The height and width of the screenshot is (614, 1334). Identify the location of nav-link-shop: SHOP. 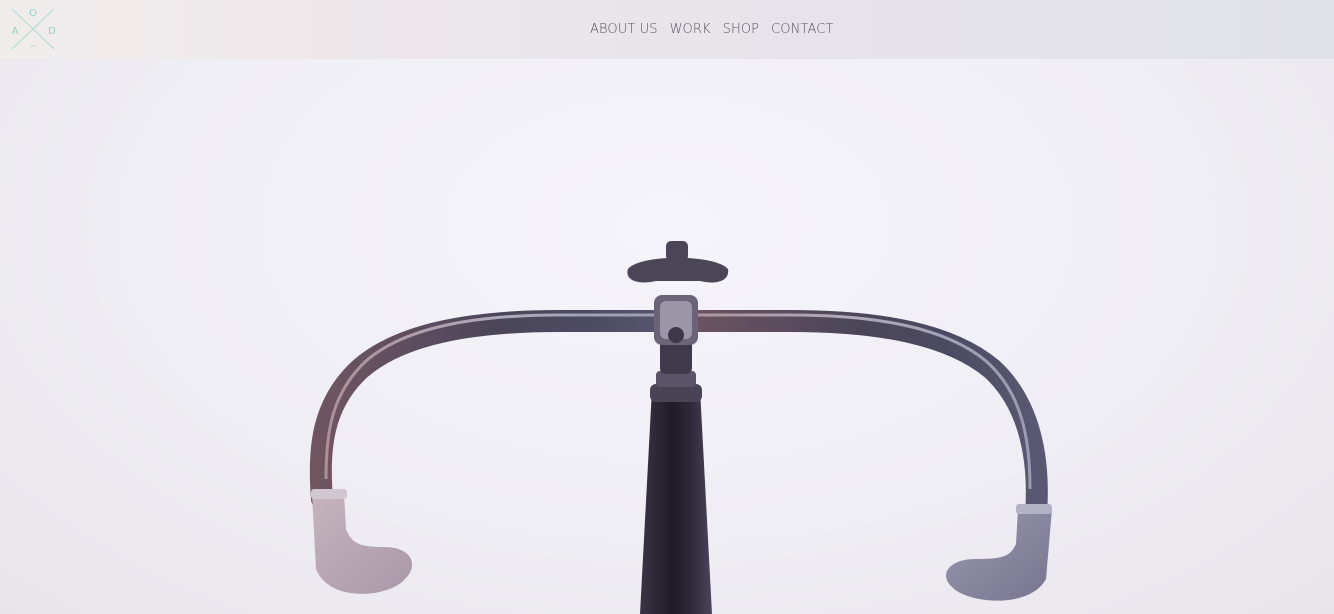
(741, 29).